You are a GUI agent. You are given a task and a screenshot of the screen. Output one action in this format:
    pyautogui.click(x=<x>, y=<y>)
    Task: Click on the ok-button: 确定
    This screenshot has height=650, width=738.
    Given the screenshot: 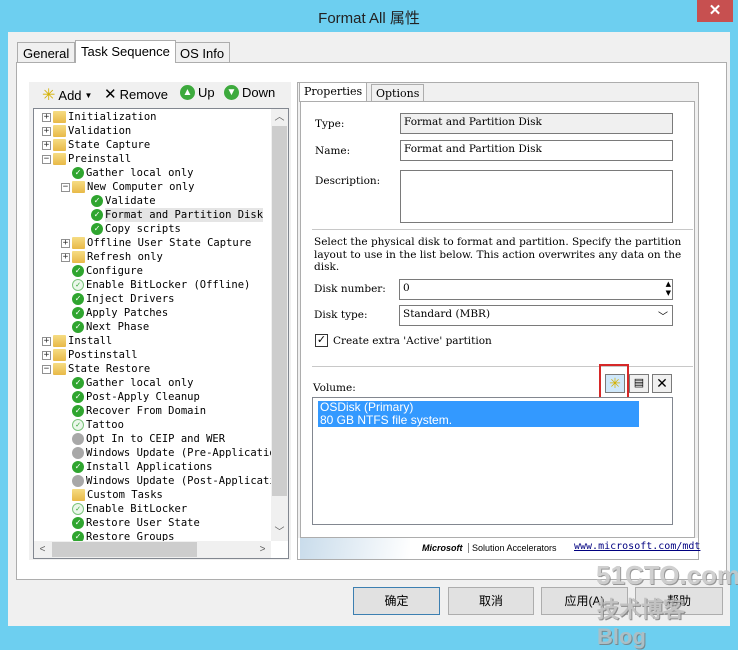 What is the action you would take?
    pyautogui.click(x=396, y=601)
    